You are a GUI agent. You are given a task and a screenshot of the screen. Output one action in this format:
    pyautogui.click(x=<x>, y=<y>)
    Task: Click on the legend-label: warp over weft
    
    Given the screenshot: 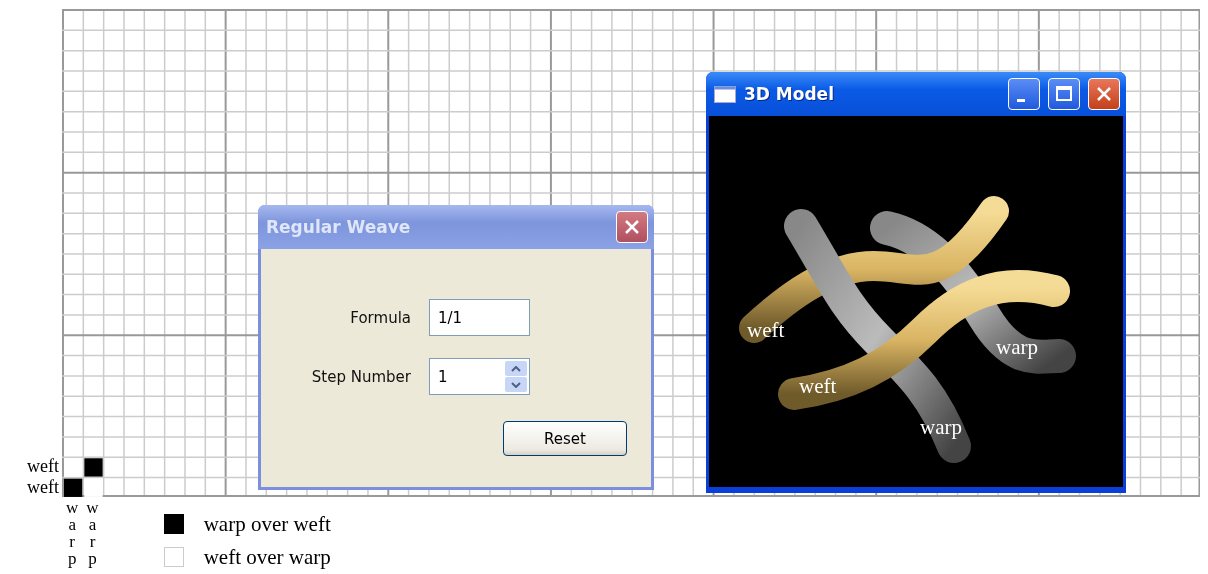 What is the action you would take?
    pyautogui.click(x=267, y=524)
    